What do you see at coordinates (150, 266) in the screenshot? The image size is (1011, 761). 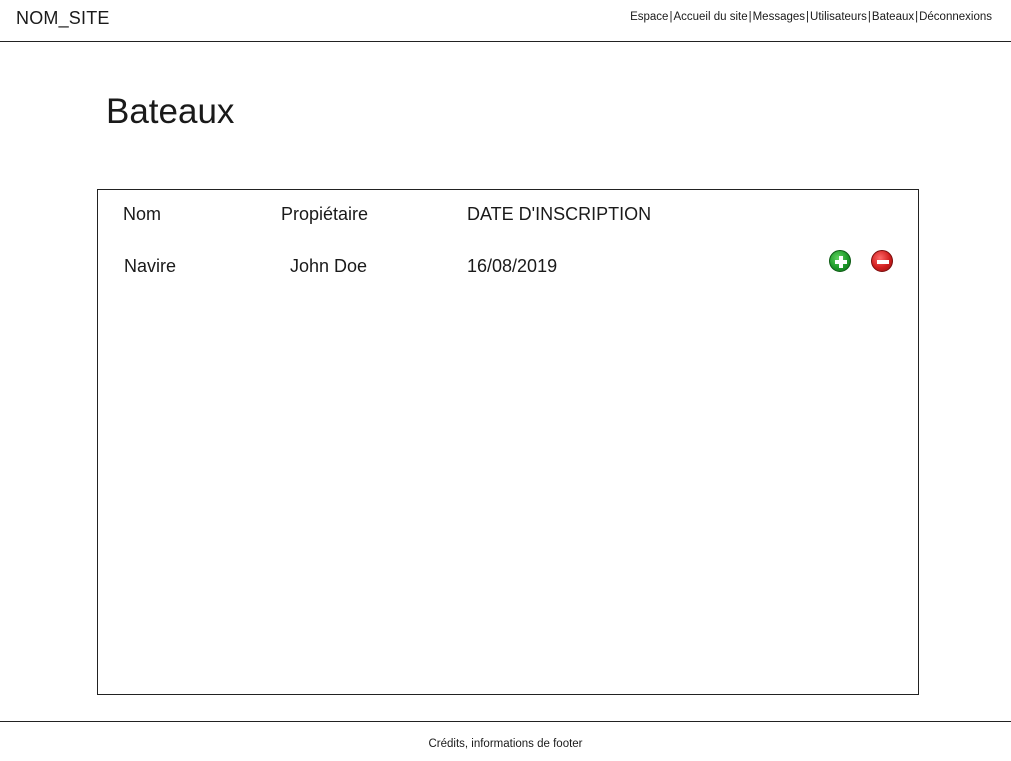 I see `cell-nom: Navire` at bounding box center [150, 266].